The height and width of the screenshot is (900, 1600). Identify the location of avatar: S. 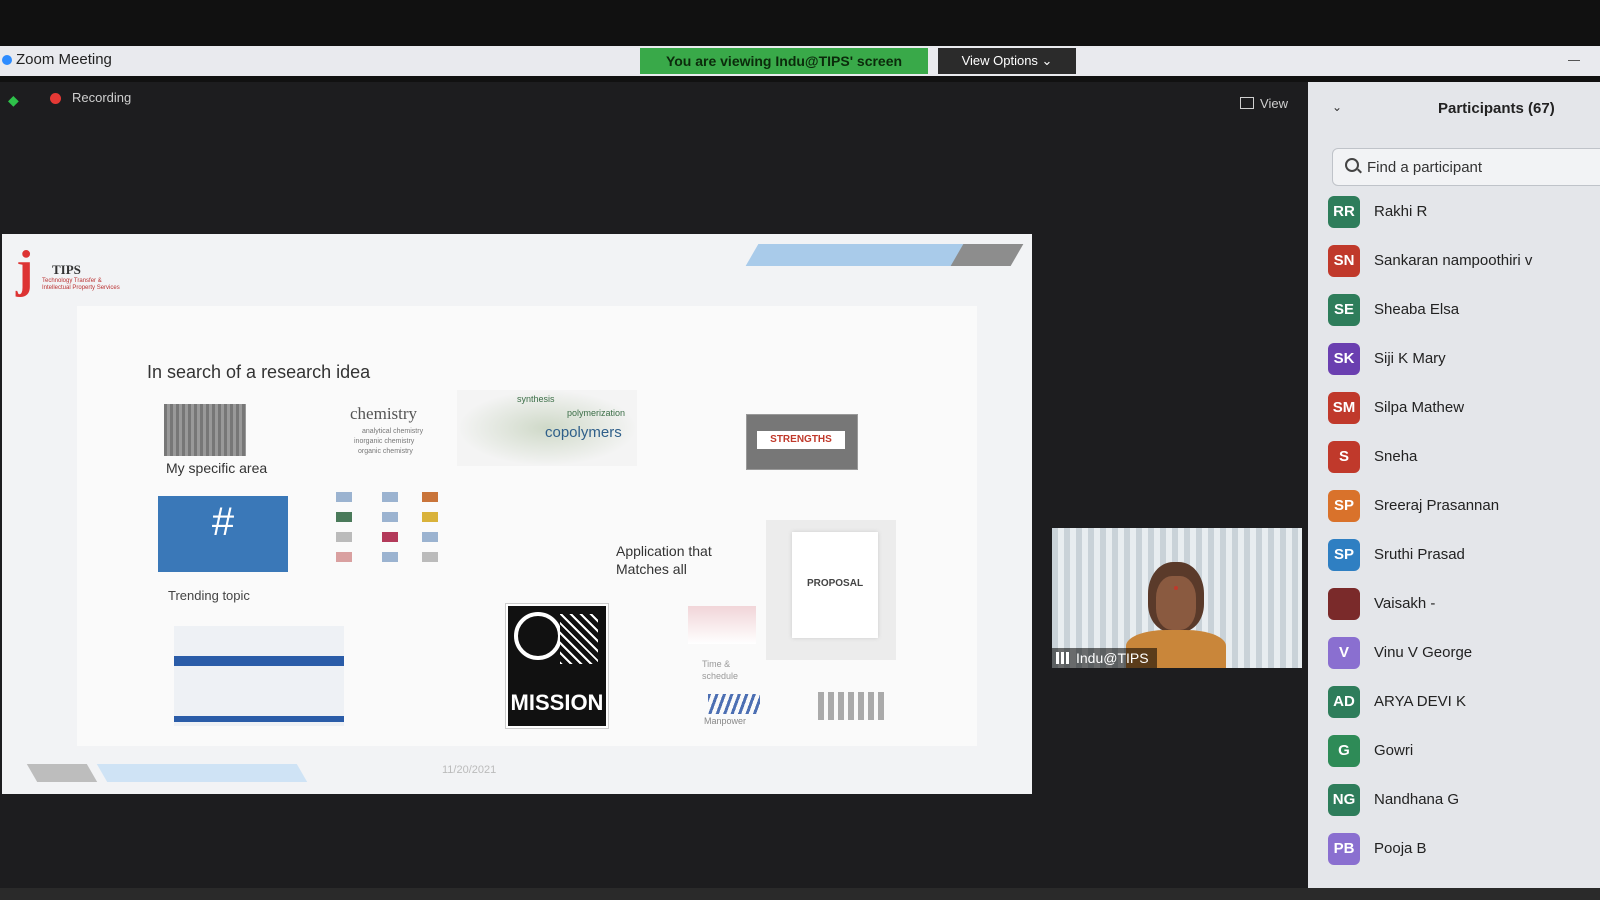
(1344, 457).